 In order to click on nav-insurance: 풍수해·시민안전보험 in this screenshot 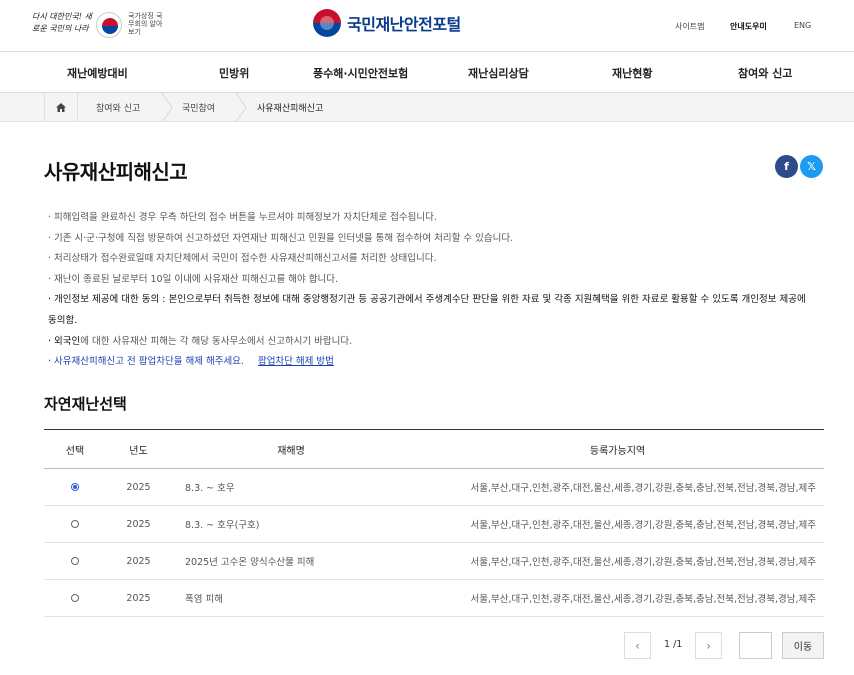, I will do `click(360, 73)`.